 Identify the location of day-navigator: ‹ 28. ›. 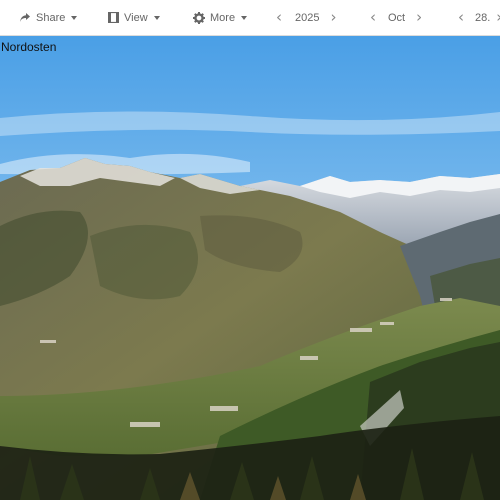
(479, 17).